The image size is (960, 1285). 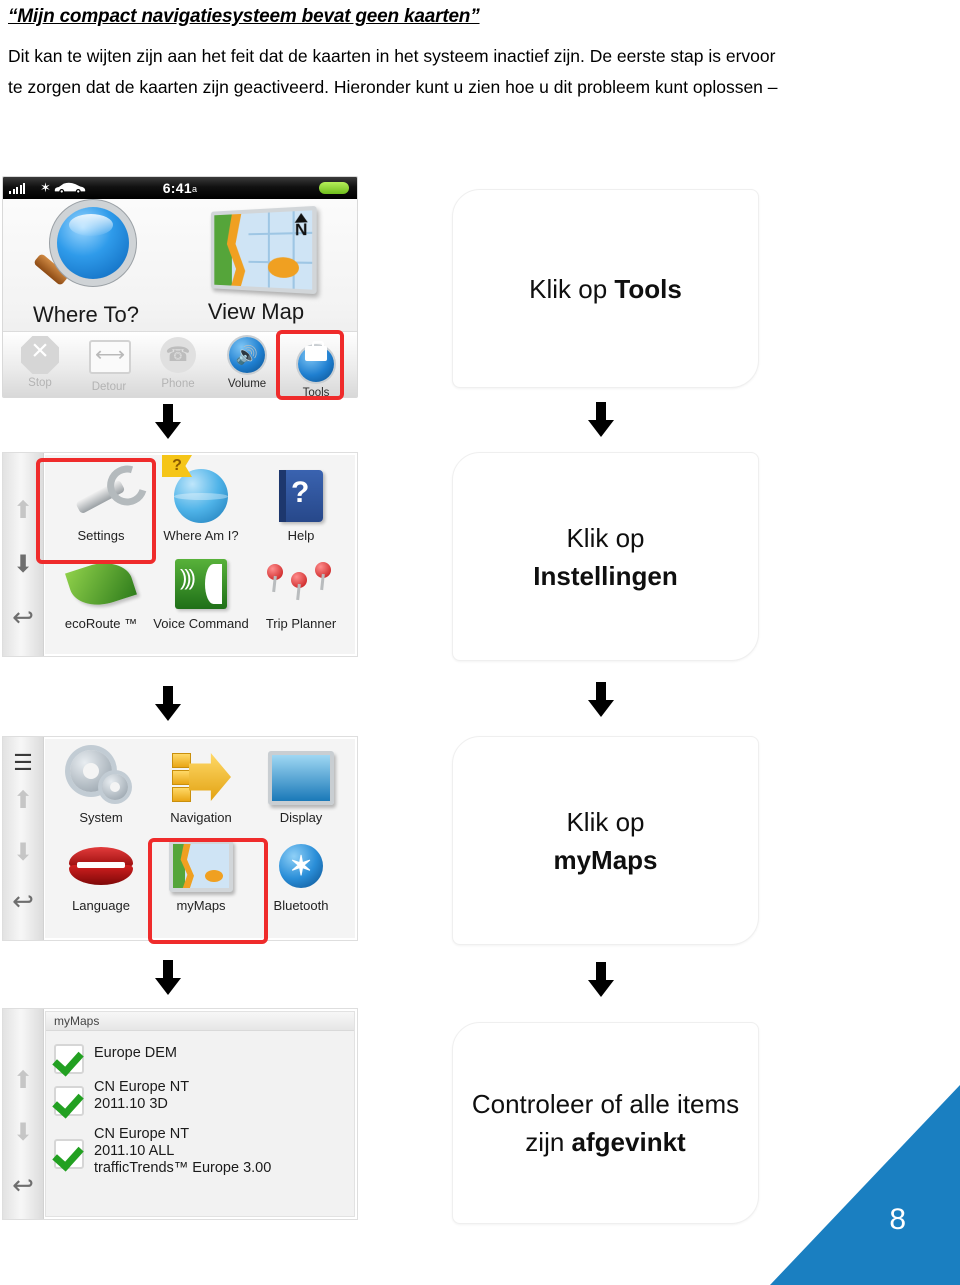 What do you see at coordinates (897, 1219) in the screenshot?
I see `page-number: 8` at bounding box center [897, 1219].